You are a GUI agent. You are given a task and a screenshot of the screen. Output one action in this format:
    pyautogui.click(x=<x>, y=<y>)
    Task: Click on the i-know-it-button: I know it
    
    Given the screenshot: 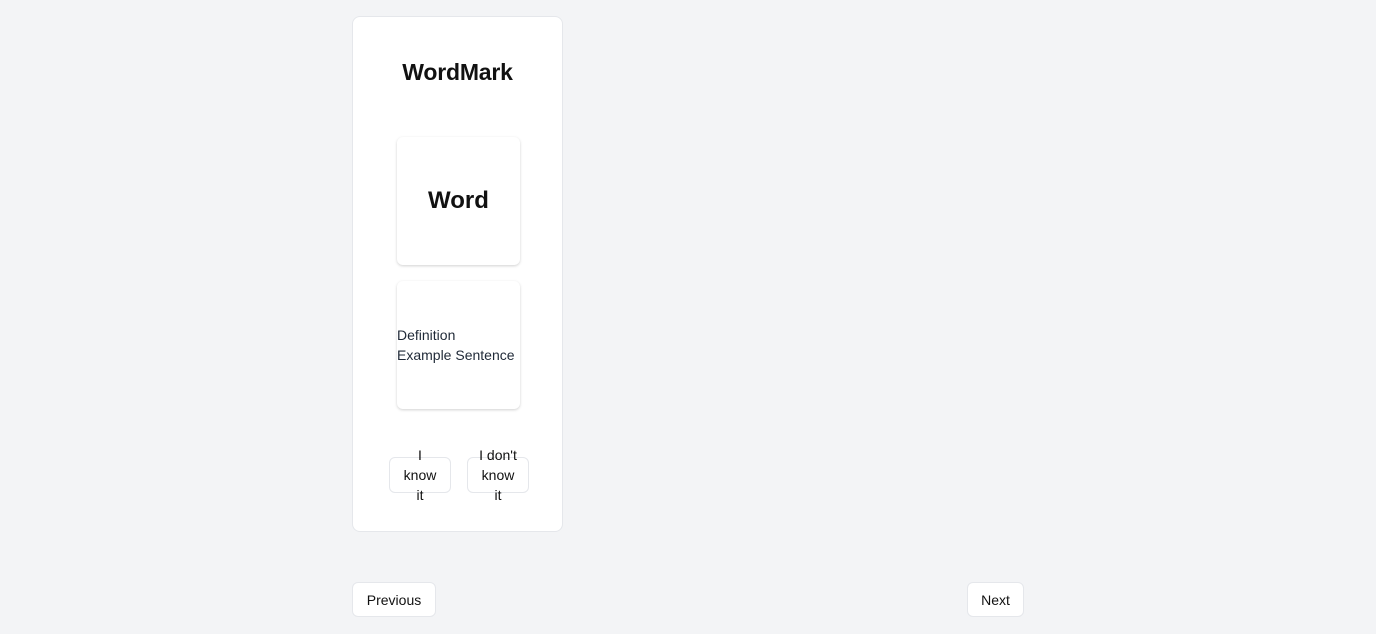 What is the action you would take?
    pyautogui.click(x=420, y=475)
    